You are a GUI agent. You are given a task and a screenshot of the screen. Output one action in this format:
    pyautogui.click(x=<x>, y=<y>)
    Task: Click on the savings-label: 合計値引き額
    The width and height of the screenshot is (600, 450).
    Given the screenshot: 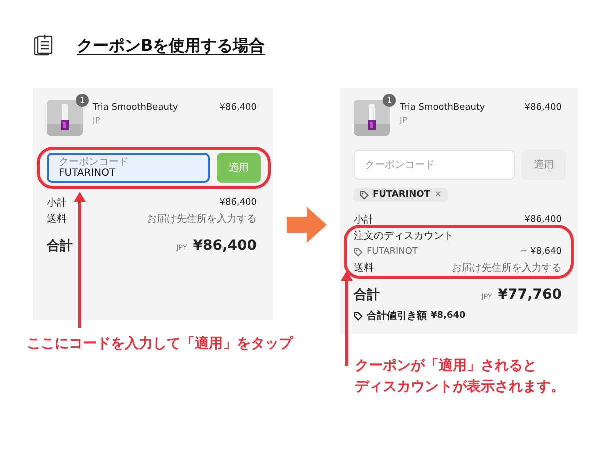 What is the action you would take?
    pyautogui.click(x=397, y=316)
    